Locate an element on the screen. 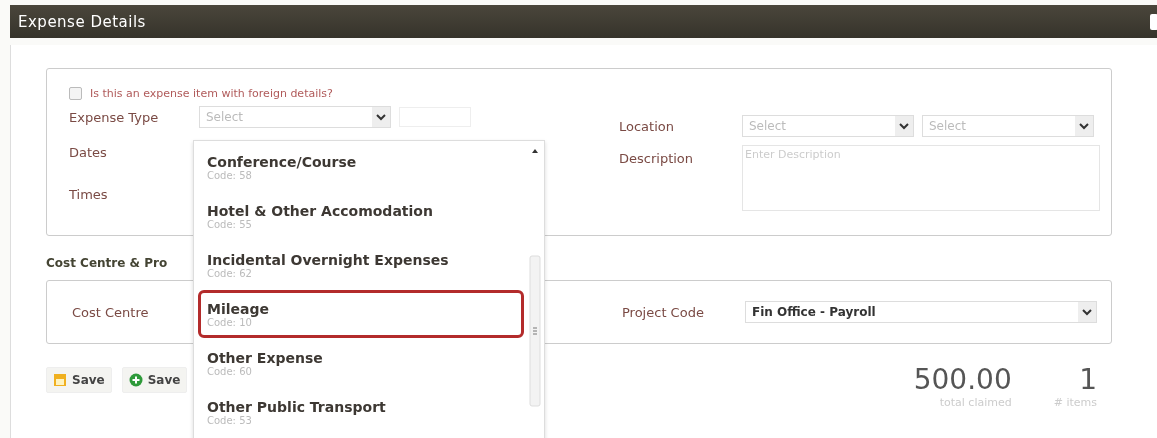 The image size is (1157, 438). field-label: Times is located at coordinates (89, 194).